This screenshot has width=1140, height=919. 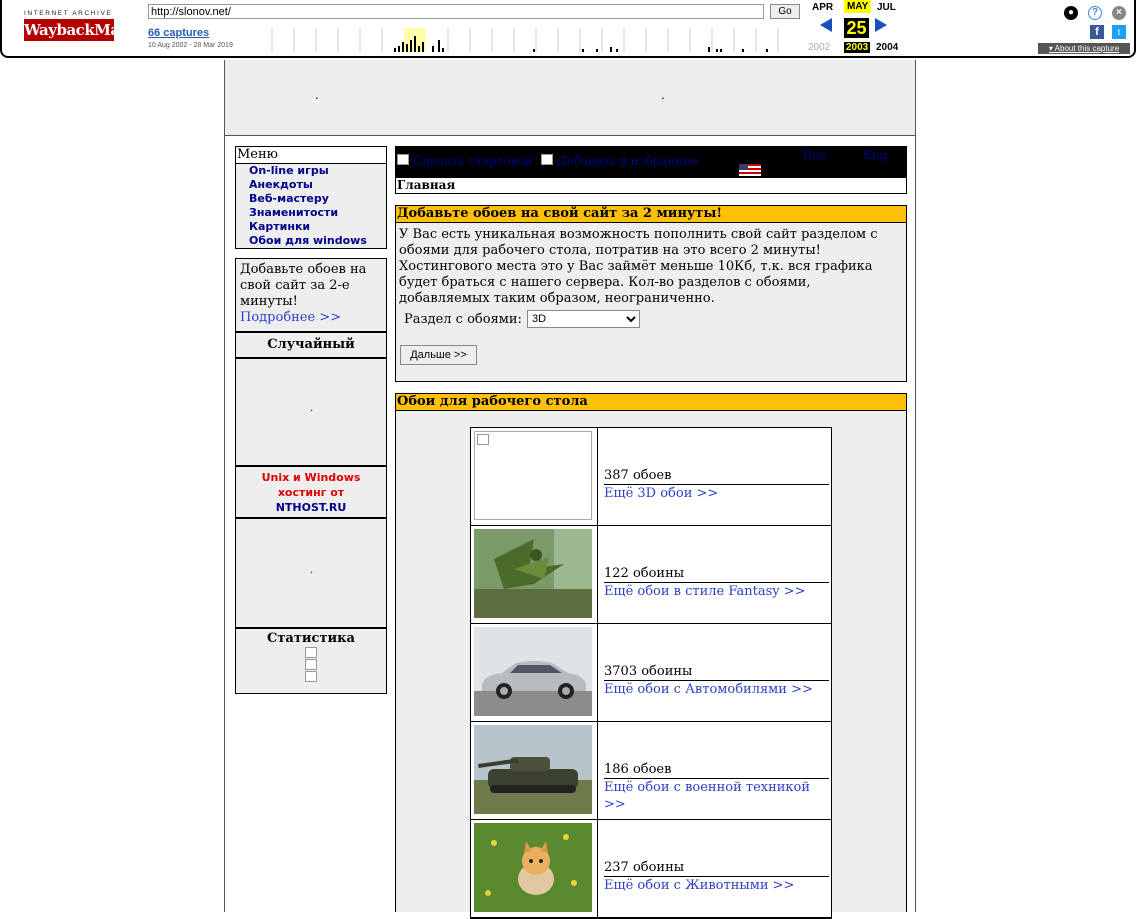 What do you see at coordinates (626, 557) in the screenshot?
I see `category-name: Fantasy` at bounding box center [626, 557].